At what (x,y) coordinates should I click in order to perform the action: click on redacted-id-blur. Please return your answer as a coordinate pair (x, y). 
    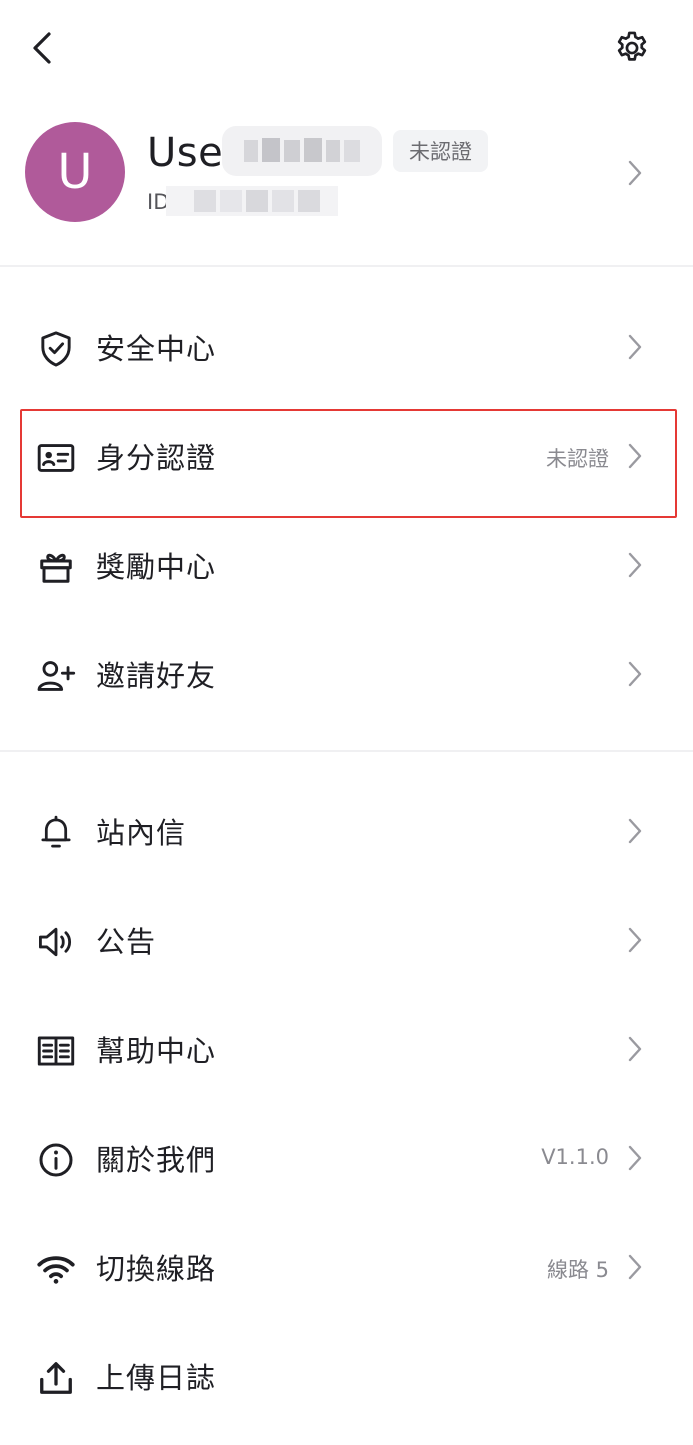
    Looking at the image, I should click on (252, 201).